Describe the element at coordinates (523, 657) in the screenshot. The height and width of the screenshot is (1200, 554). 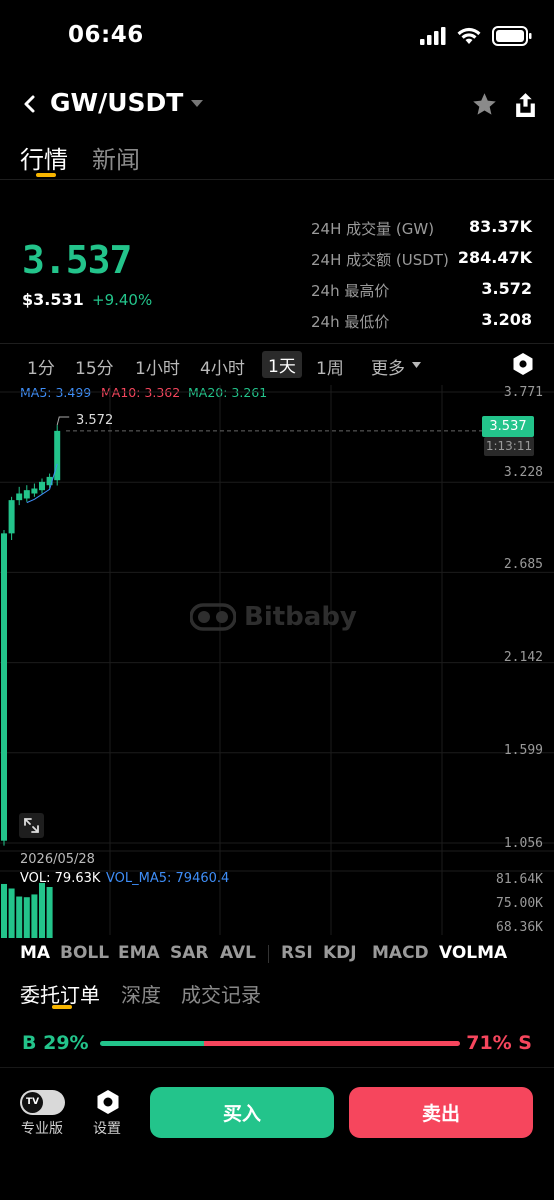
I see `y-tick: 2.142` at that location.